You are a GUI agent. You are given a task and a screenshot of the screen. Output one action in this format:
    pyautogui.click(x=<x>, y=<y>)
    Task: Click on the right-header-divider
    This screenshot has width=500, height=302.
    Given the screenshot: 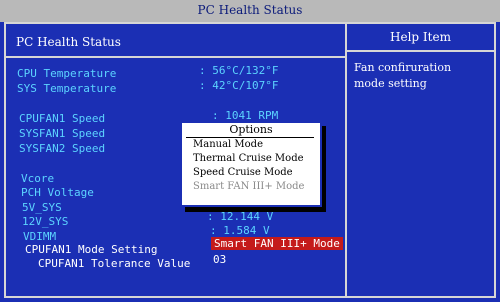 What is the action you would take?
    pyautogui.click(x=421, y=51)
    